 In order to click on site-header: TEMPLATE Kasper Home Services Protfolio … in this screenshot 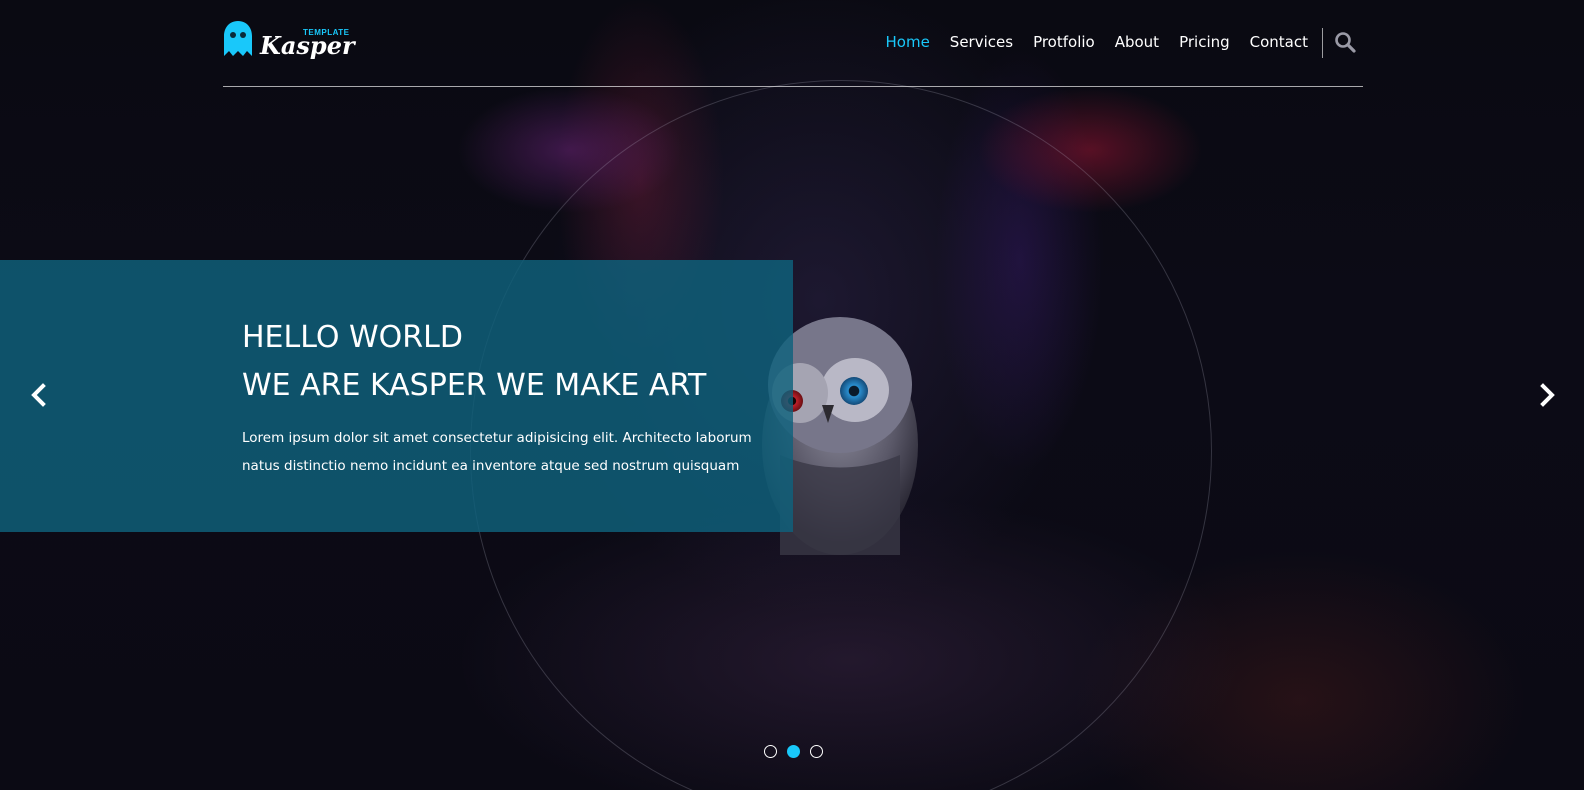, I will do `click(793, 43)`.